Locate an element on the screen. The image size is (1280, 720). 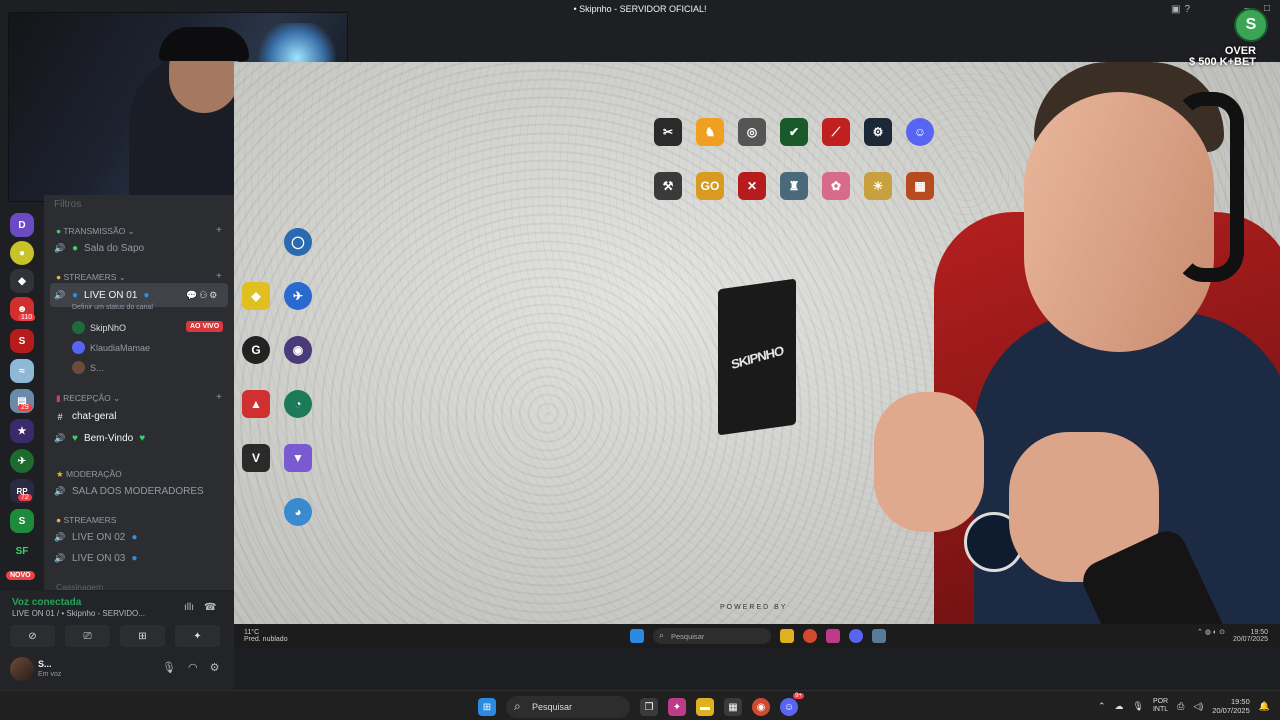
soundwave-icon: ıllı is located at coordinates (189, 607).